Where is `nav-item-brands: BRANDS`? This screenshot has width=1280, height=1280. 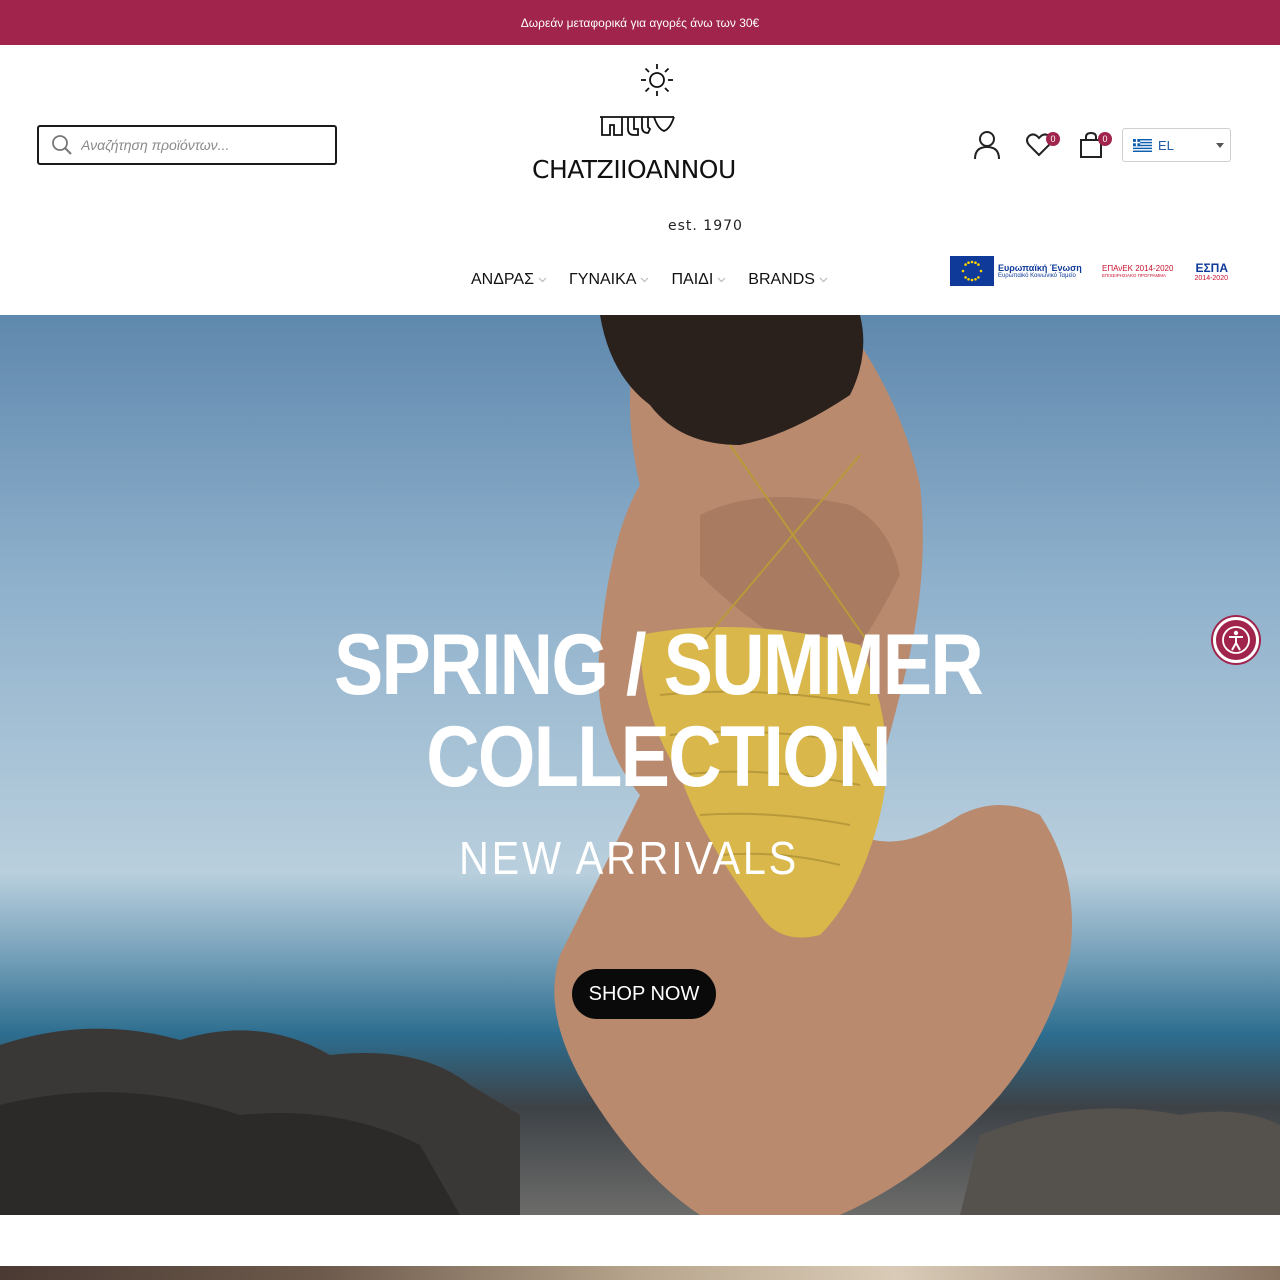 nav-item-brands: BRANDS is located at coordinates (788, 280).